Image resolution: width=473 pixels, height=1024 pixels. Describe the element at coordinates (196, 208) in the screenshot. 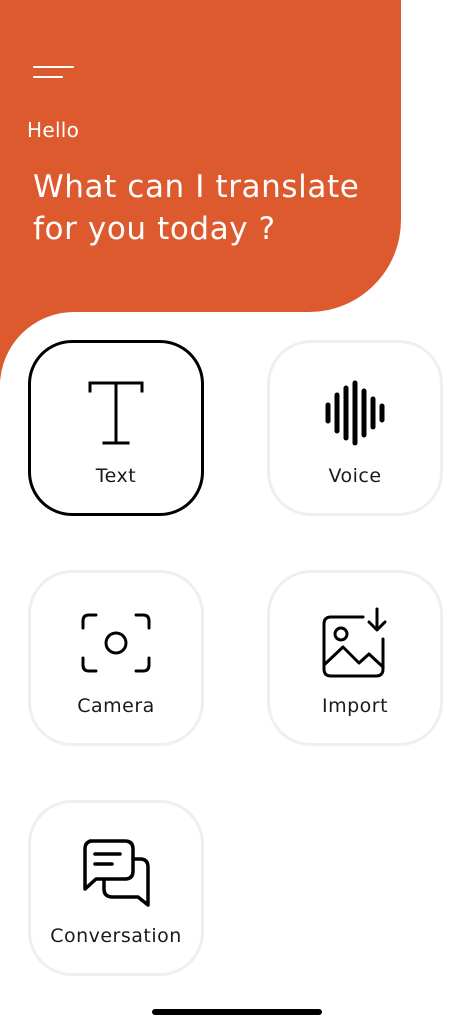

I see `page-title: What can I translate for you today ?` at that location.